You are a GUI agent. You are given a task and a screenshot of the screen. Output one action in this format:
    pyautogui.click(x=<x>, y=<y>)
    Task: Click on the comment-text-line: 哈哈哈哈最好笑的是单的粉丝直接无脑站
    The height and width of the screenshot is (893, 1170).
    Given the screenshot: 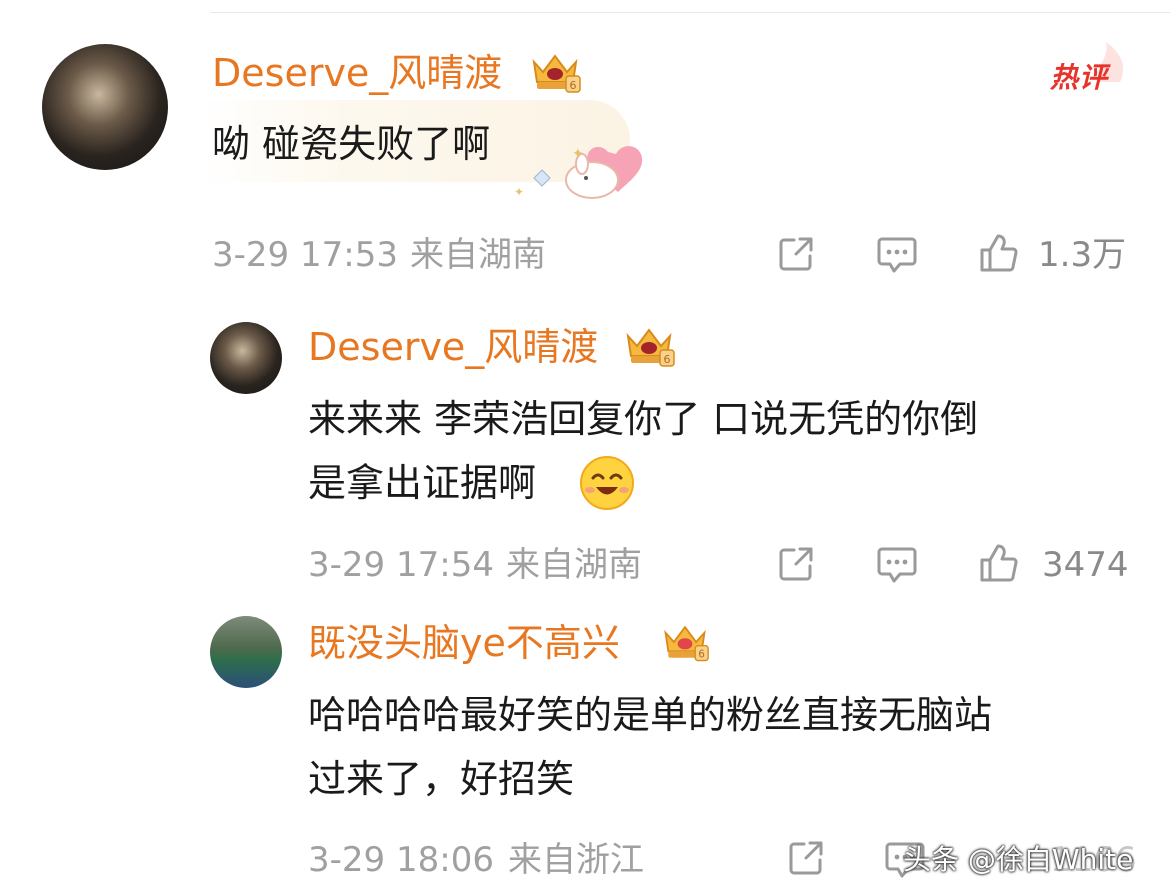 What is the action you would take?
    pyautogui.click(x=650, y=715)
    